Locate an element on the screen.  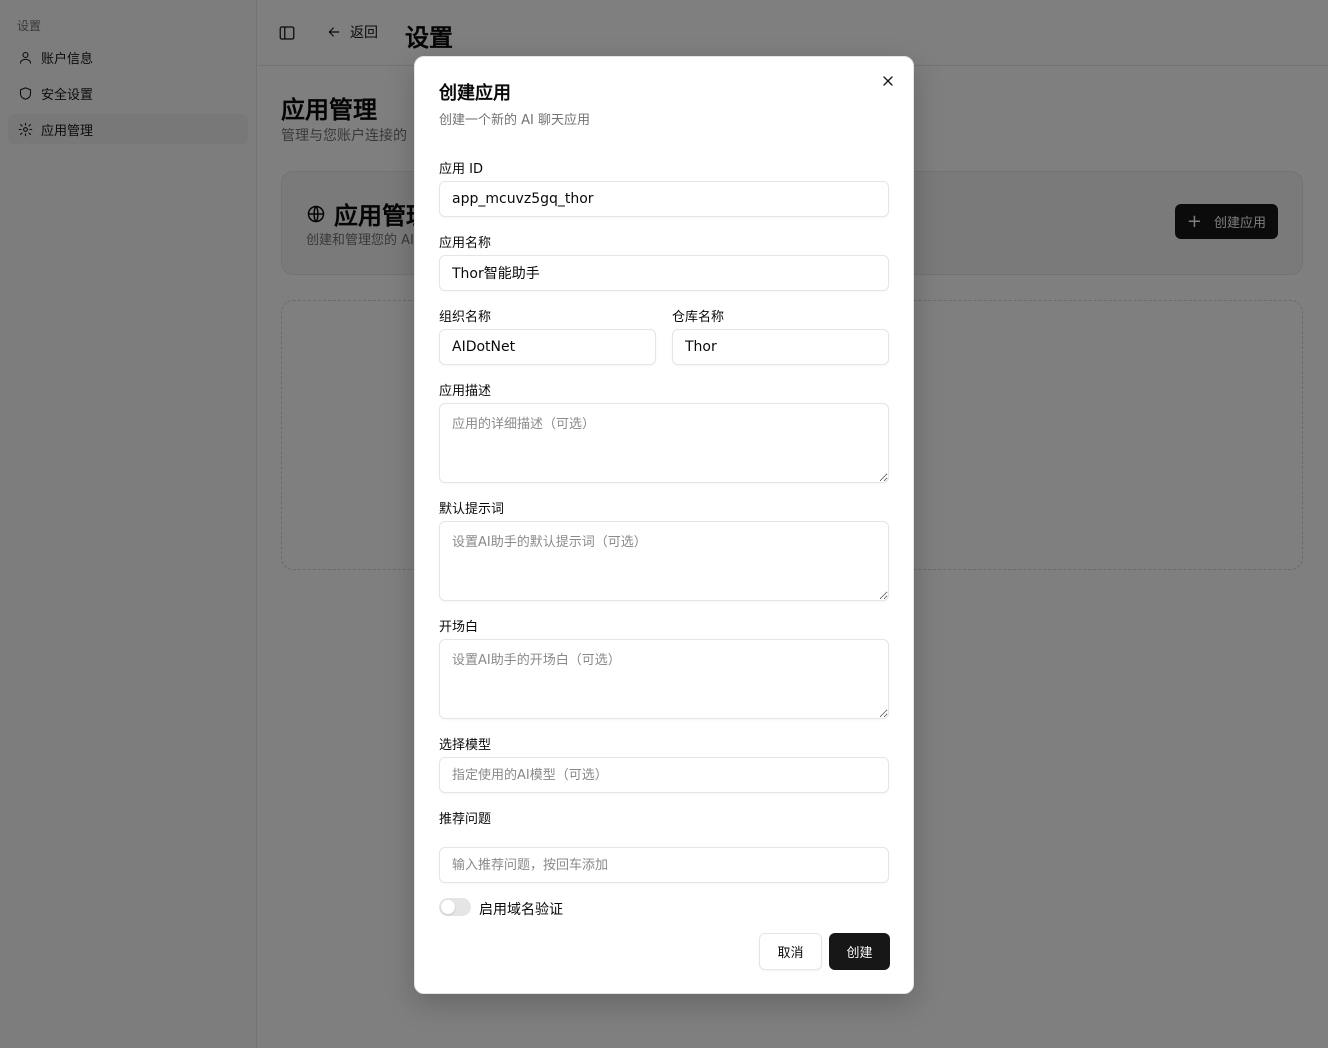
close-button is located at coordinates (888, 81).